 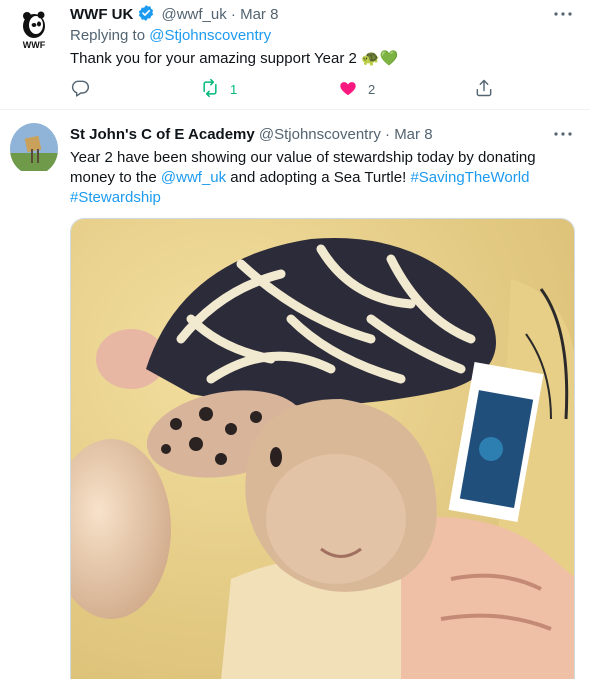 I want to click on reply-icon, so click(x=80, y=89).